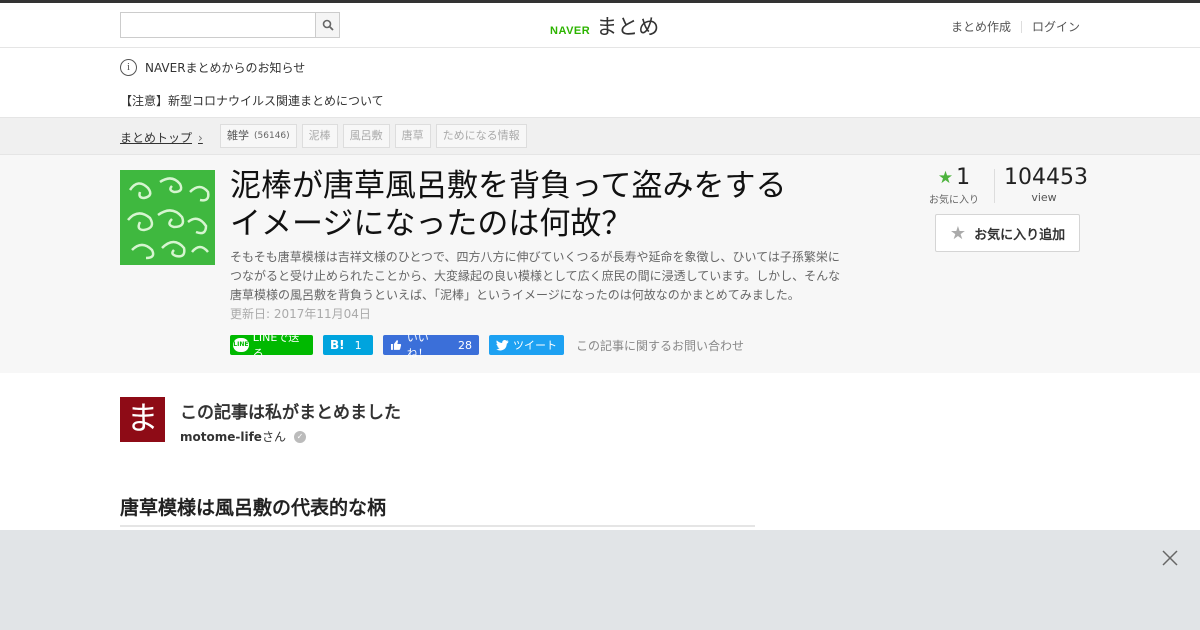  What do you see at coordinates (412, 136) in the screenshot?
I see `tag-karakusa: 唐草` at bounding box center [412, 136].